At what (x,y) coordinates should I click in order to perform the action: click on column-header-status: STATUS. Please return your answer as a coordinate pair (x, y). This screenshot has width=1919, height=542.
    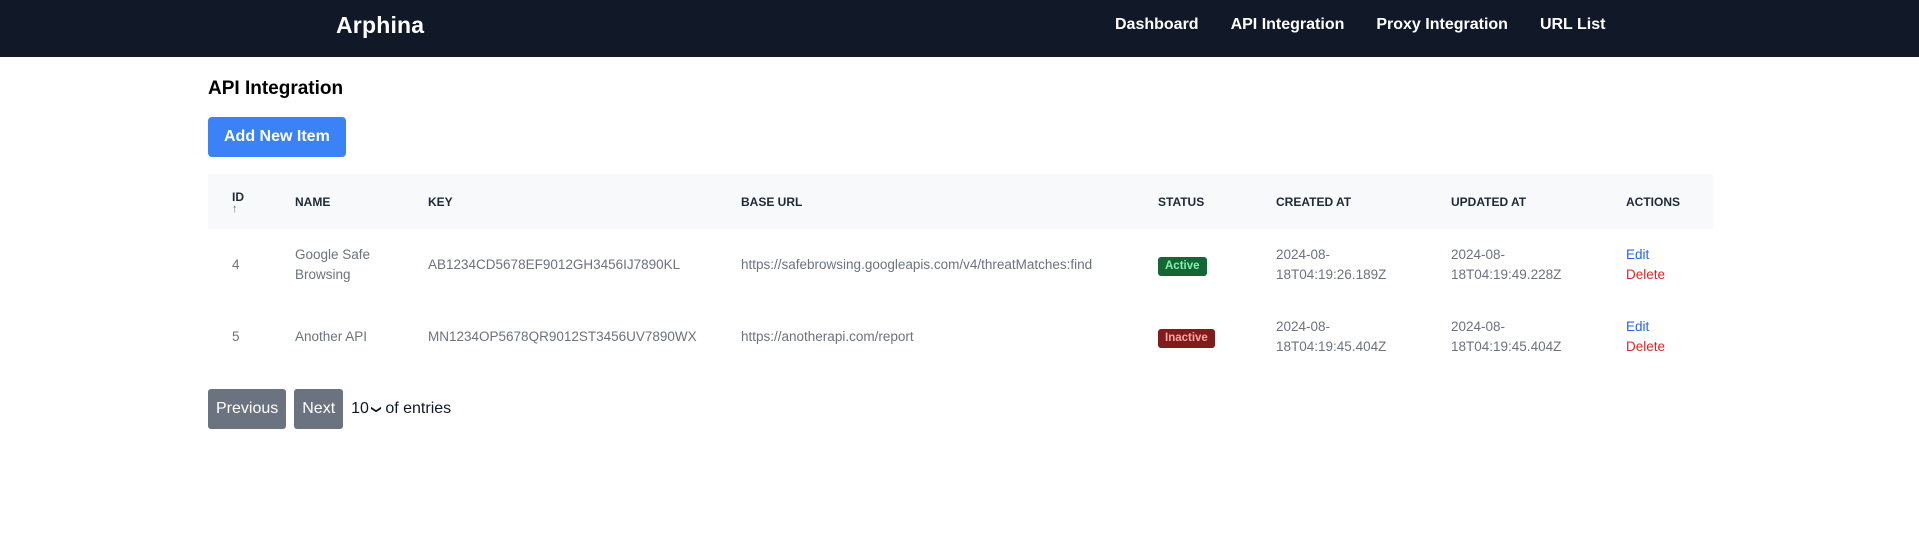
    Looking at the image, I should click on (1193, 201).